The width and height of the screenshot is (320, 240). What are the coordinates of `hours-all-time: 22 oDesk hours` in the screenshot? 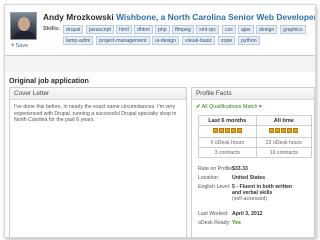 It's located at (284, 142).